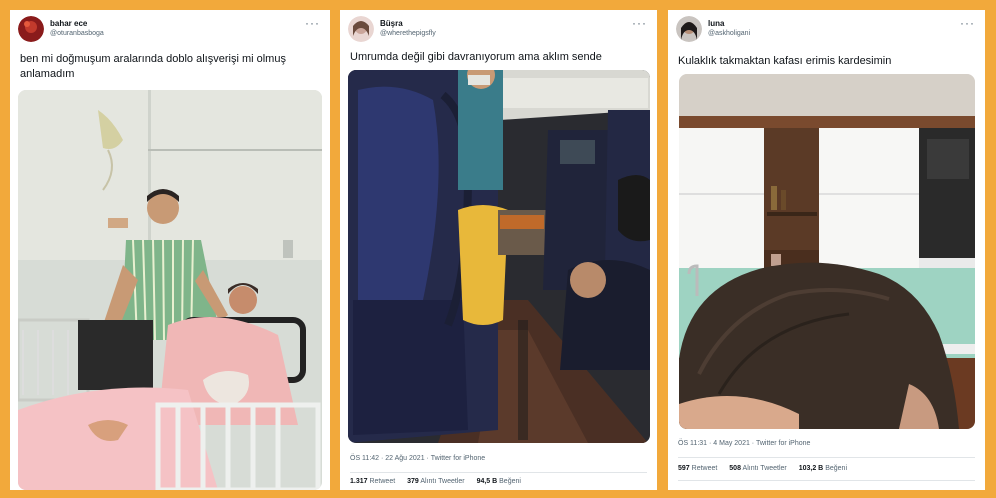 Image resolution: width=996 pixels, height=498 pixels. I want to click on user-handle: @oturanbasboga, so click(77, 33).